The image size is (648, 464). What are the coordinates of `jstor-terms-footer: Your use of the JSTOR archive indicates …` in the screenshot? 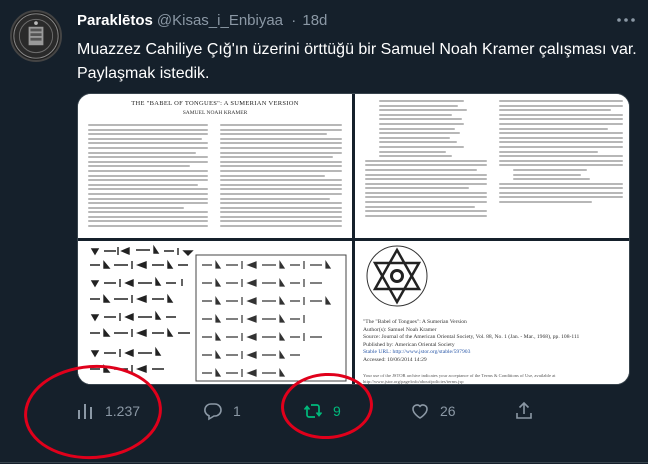 It's located at (459, 378).